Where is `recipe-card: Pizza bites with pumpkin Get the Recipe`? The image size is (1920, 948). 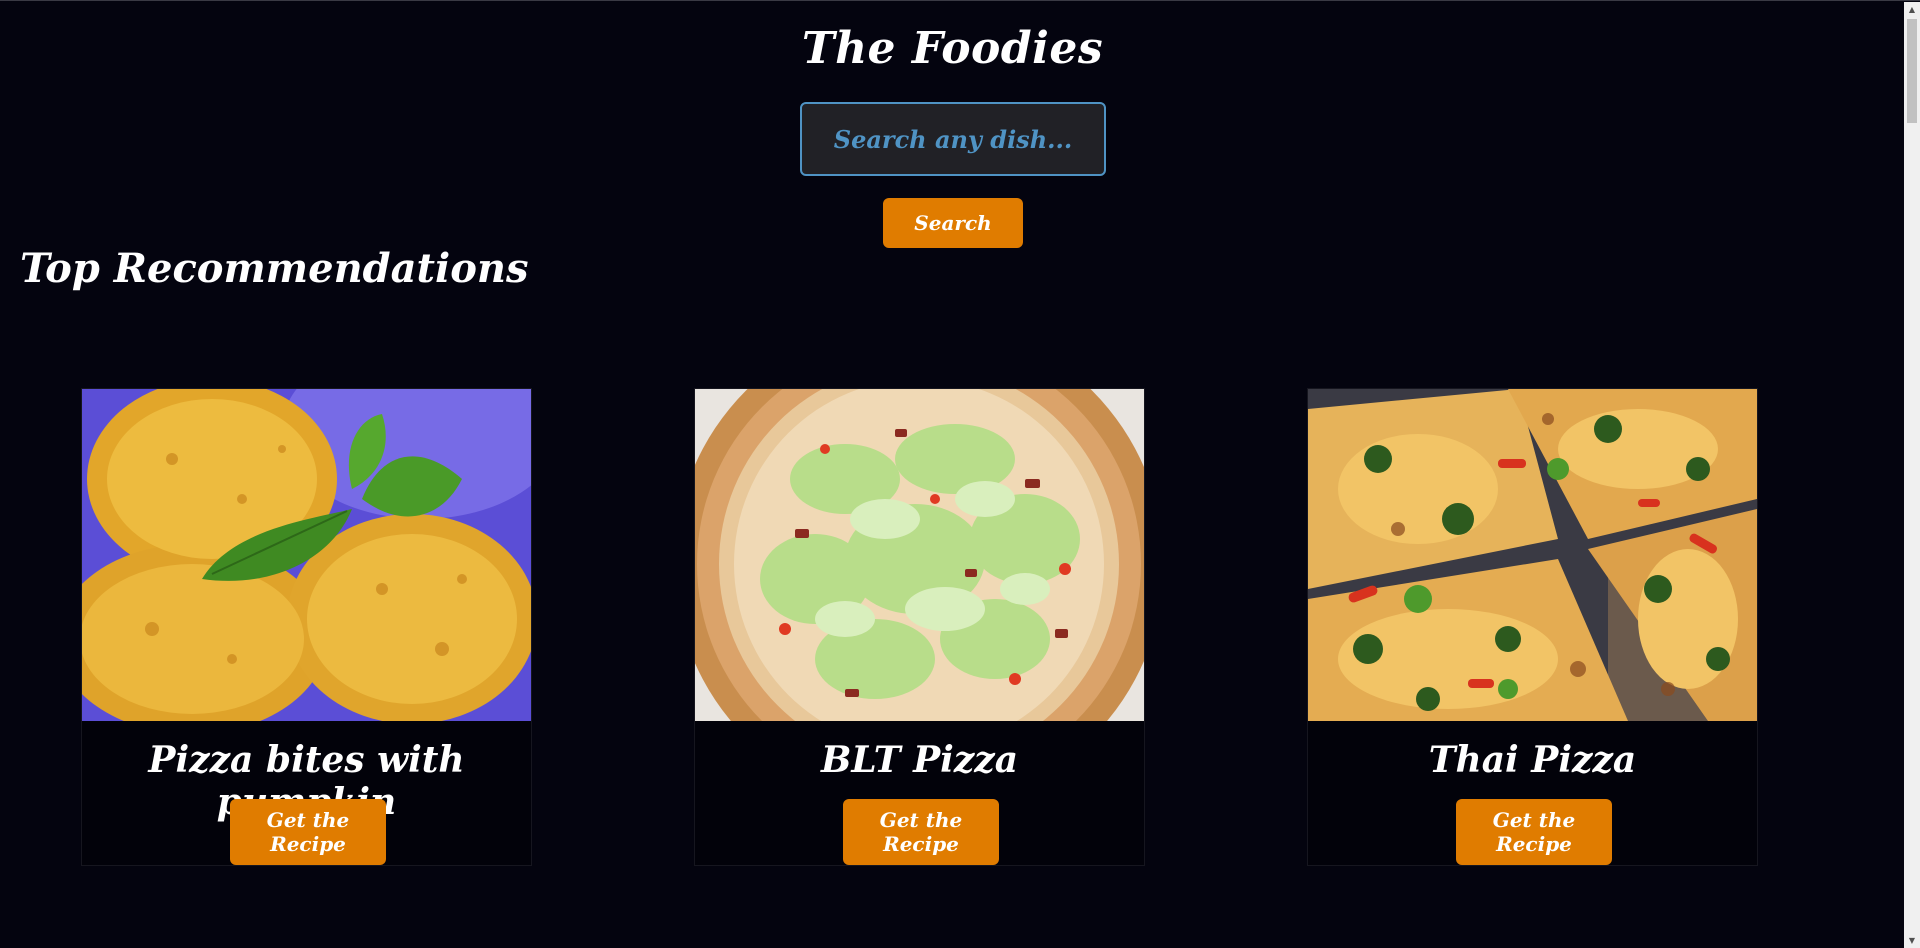
recipe-card: Pizza bites with pumpkin Get the Recipe is located at coordinates (306, 627).